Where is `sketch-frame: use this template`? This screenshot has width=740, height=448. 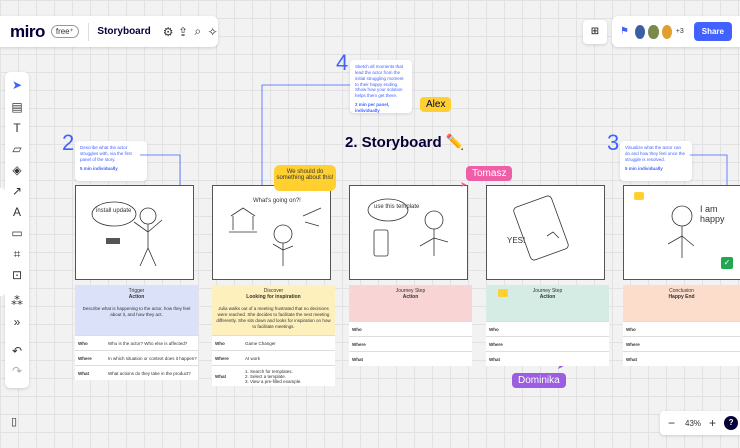 sketch-frame: use this template is located at coordinates (408, 232).